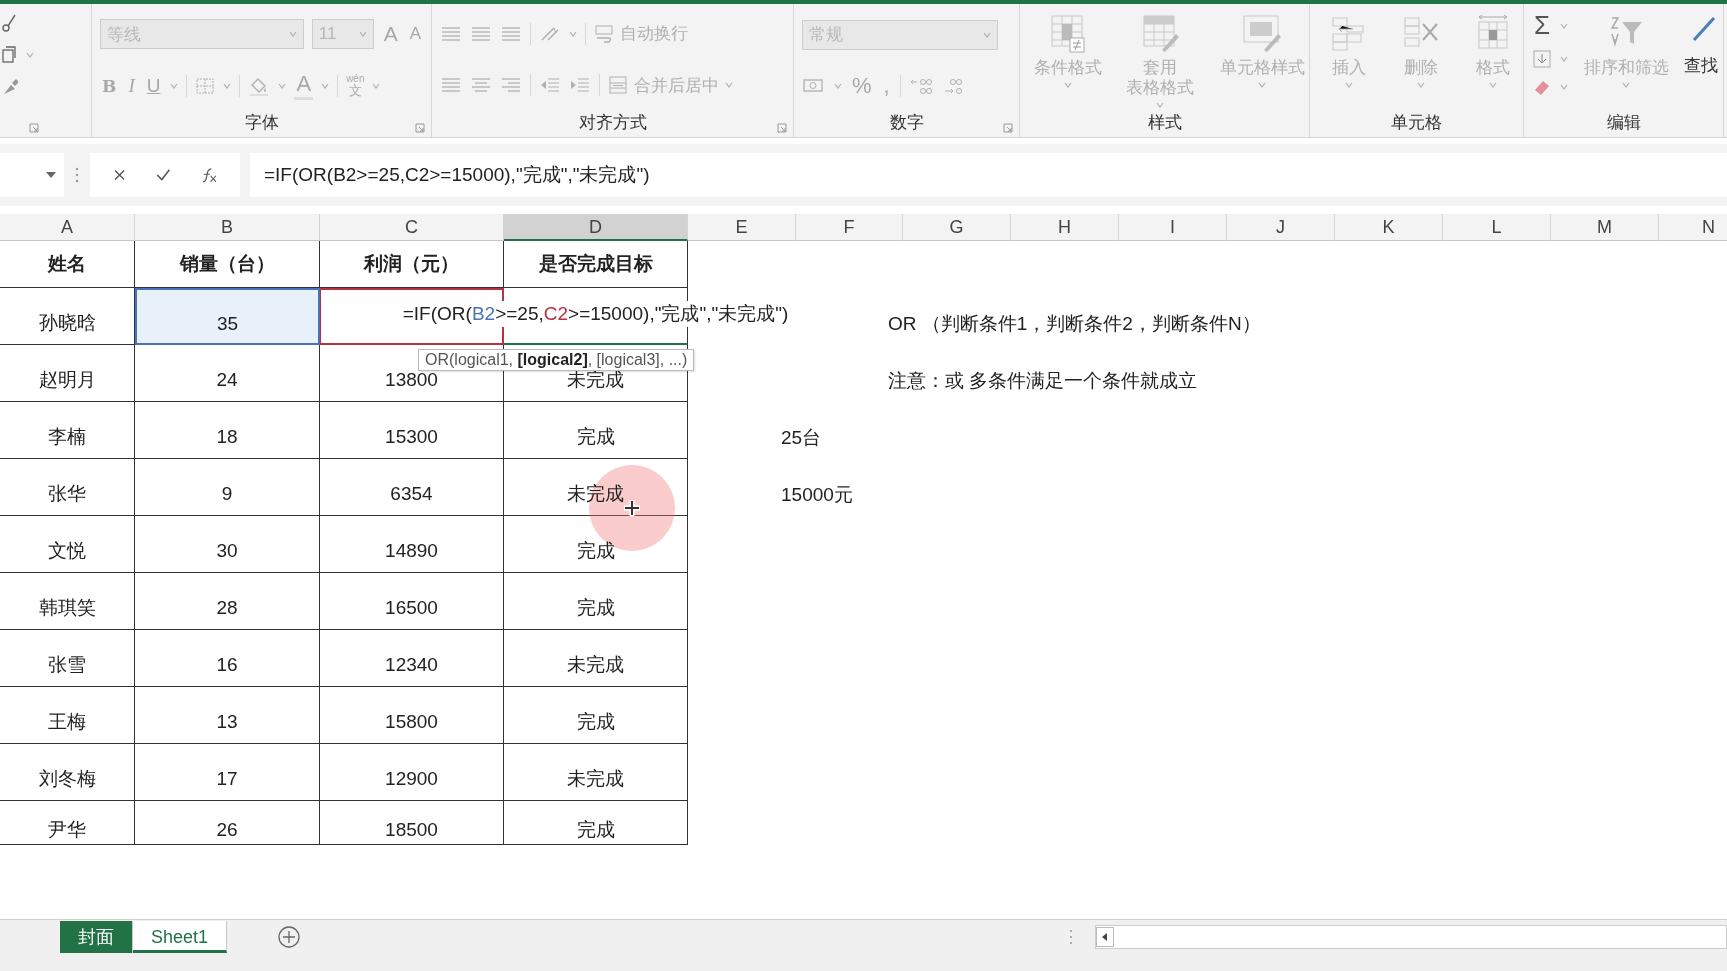  I want to click on column-header: H, so click(1065, 227).